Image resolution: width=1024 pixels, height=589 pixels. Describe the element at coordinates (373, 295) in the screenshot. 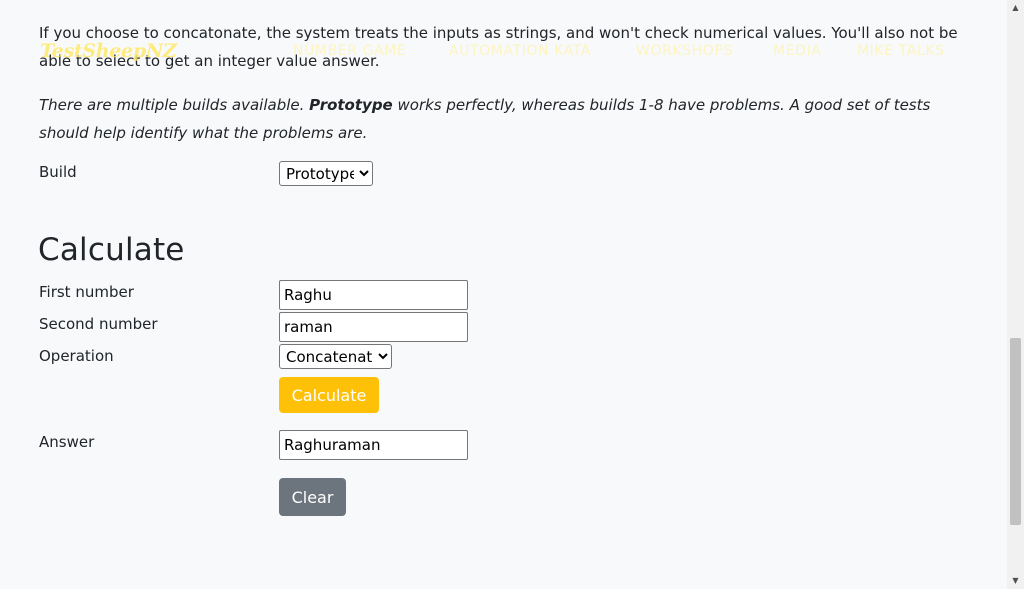

I see `first-number-input` at that location.